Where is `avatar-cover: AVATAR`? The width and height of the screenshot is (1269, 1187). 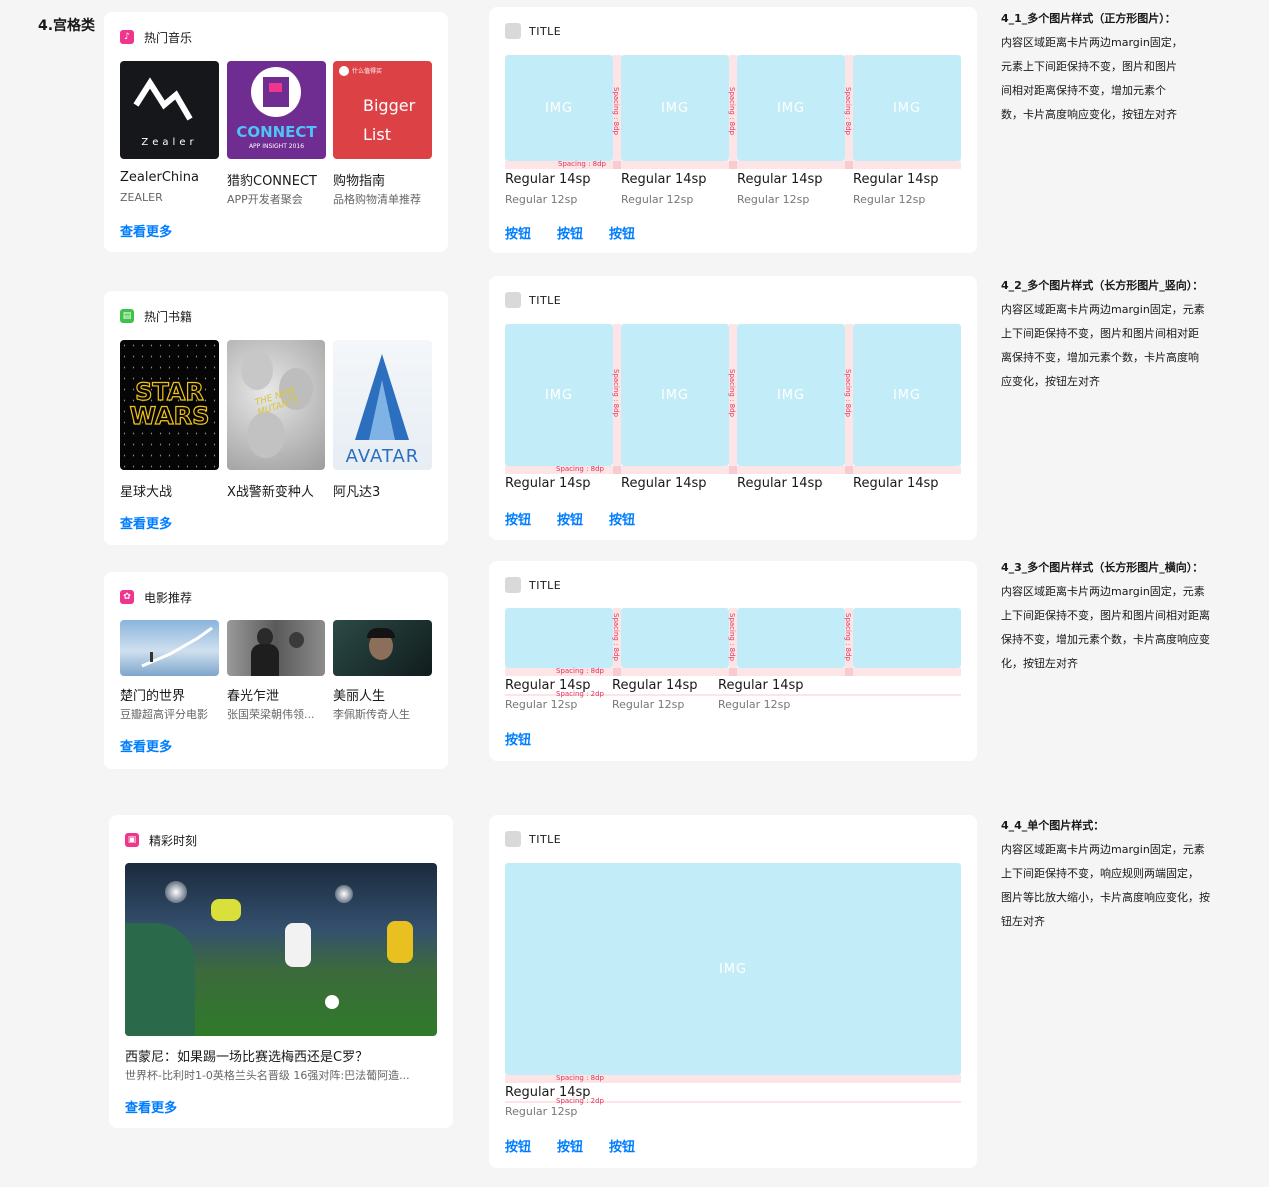 avatar-cover: AVATAR is located at coordinates (382, 405).